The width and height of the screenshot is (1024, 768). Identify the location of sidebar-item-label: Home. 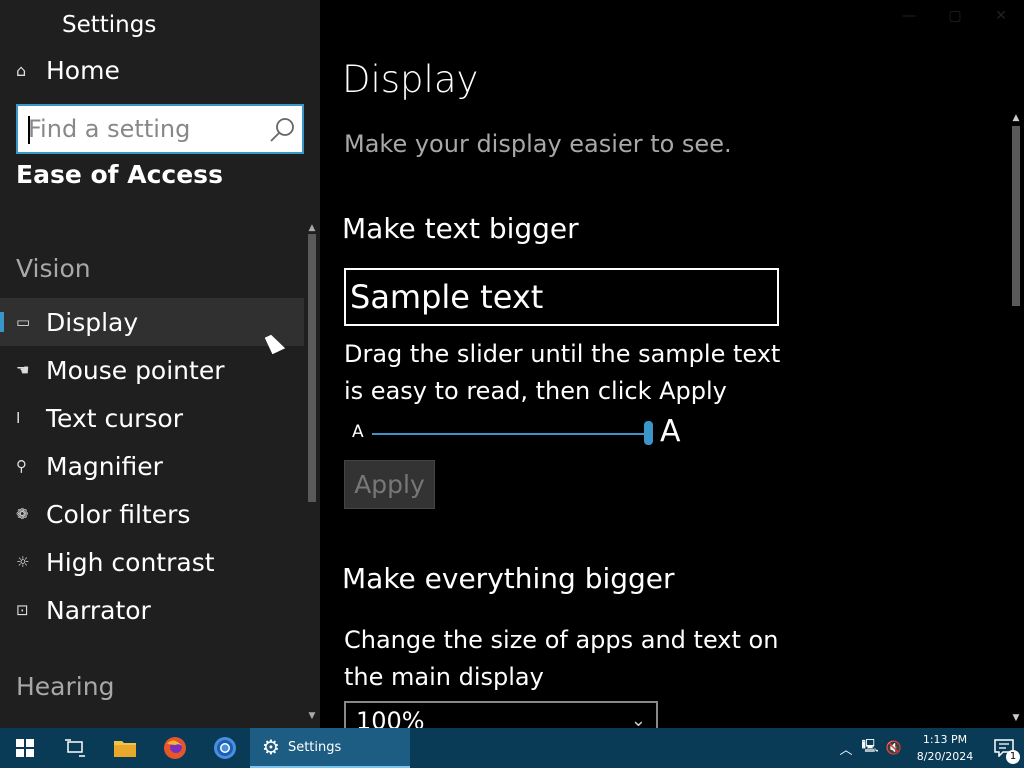
(83, 70).